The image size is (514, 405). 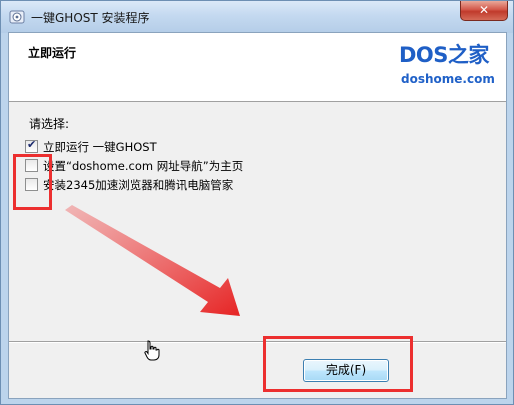 I want to click on footer-divider, so click(x=257, y=342).